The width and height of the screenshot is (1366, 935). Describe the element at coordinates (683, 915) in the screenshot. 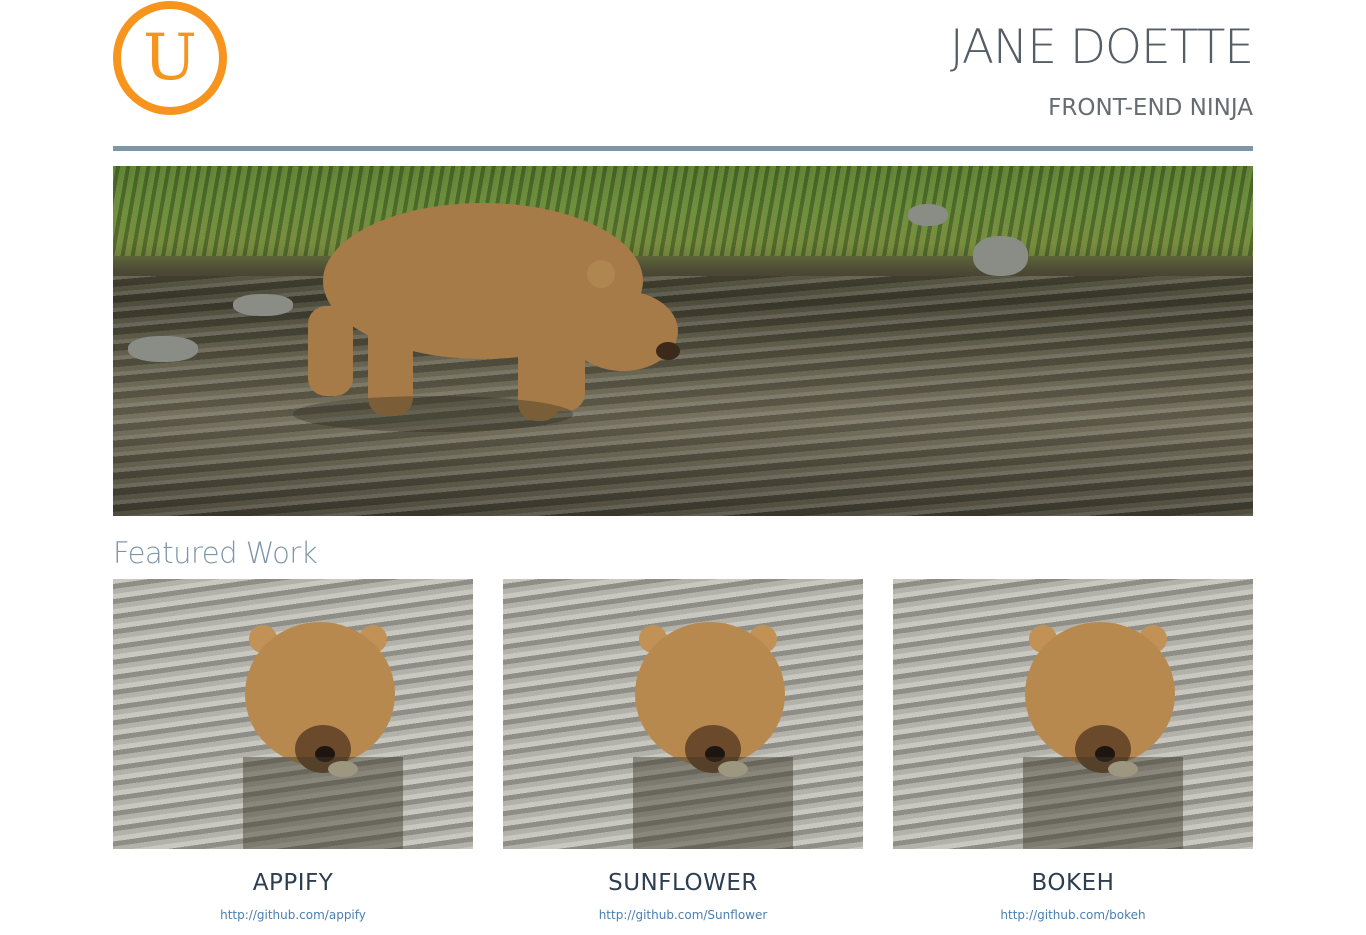

I see `work-link: http://github.com/Sunflower` at that location.